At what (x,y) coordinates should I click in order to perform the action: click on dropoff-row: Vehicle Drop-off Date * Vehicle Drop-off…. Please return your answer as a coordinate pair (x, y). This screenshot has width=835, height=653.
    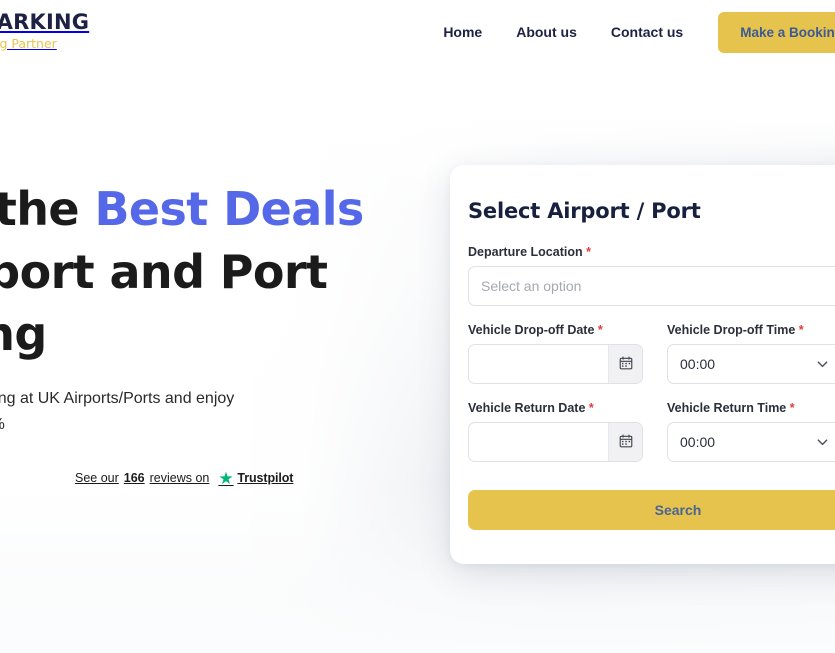
    Looking at the image, I should click on (651, 362).